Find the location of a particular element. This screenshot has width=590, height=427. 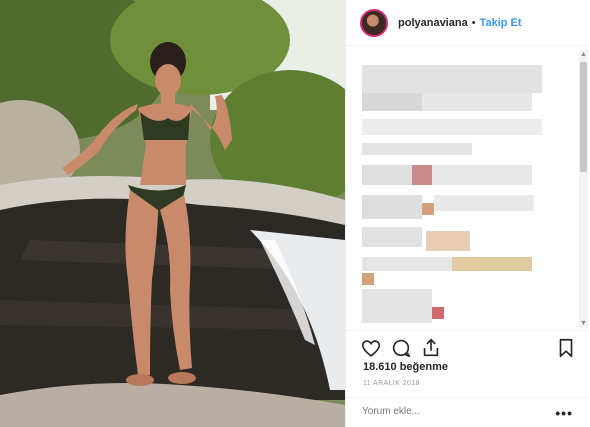

scroll-up-arrow-icon: ▲ is located at coordinates (583, 54).